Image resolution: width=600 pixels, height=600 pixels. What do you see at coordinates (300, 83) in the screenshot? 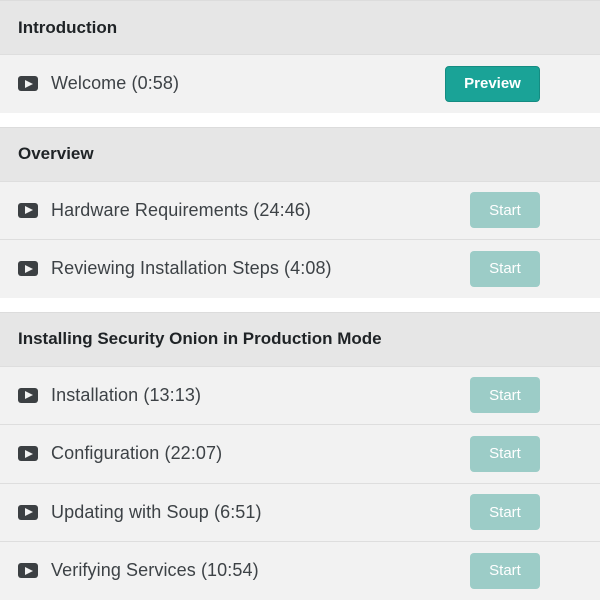
I see `lesson-row: Welcome (0:58) Preview` at bounding box center [300, 83].